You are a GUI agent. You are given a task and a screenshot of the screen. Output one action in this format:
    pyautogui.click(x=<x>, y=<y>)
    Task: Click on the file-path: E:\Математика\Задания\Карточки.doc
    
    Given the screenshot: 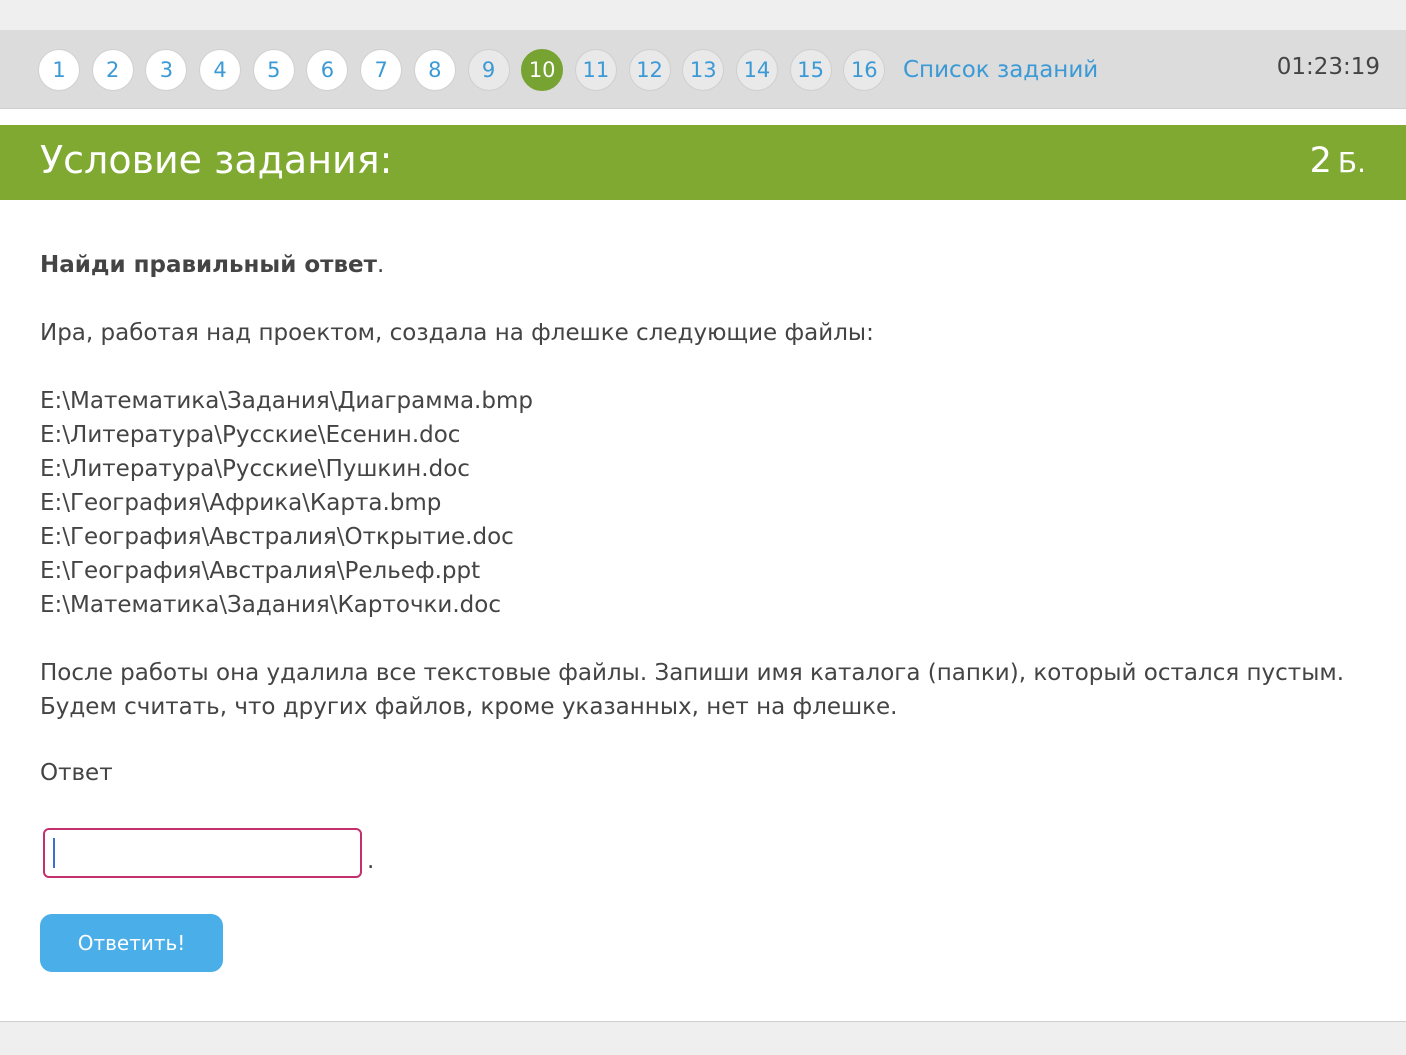 What is the action you would take?
    pyautogui.click(x=270, y=605)
    